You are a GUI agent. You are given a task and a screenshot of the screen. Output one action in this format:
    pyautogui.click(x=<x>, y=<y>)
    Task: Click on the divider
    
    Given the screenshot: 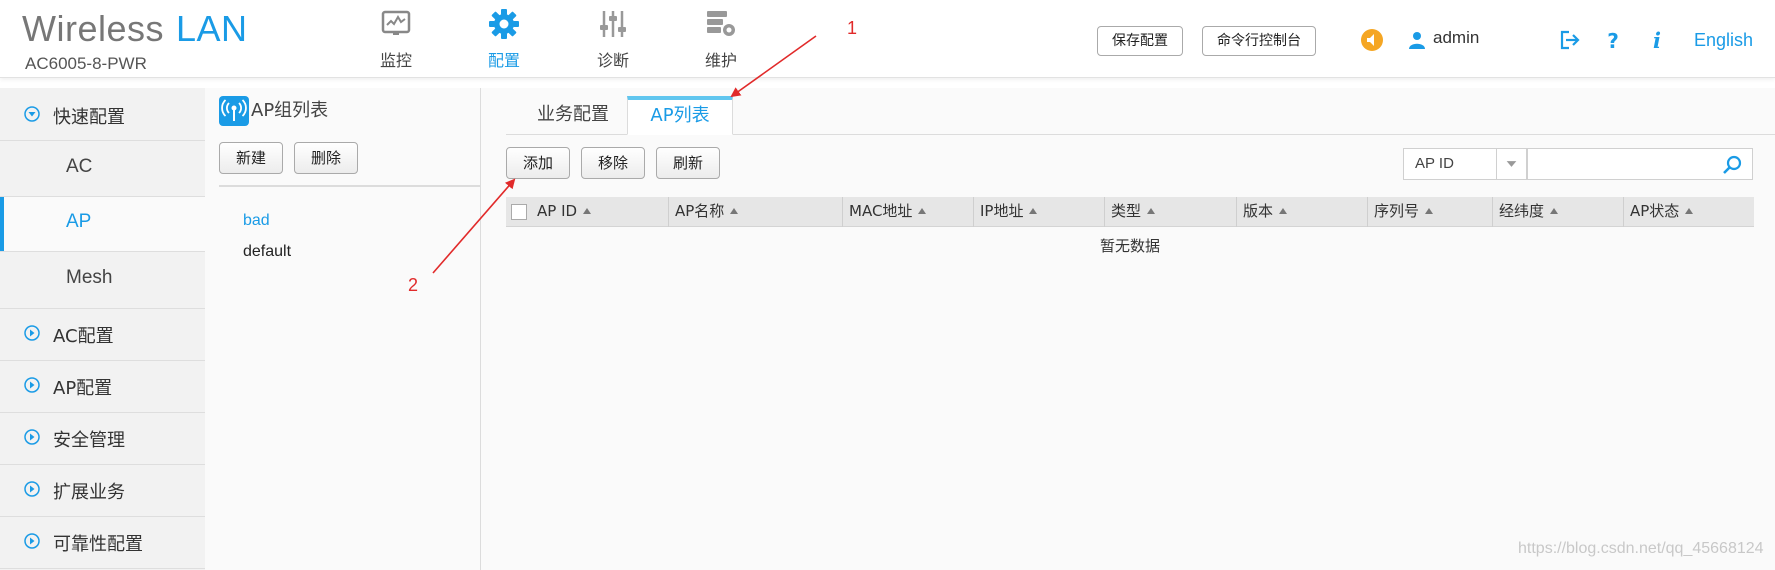 What is the action you would take?
    pyautogui.click(x=350, y=186)
    